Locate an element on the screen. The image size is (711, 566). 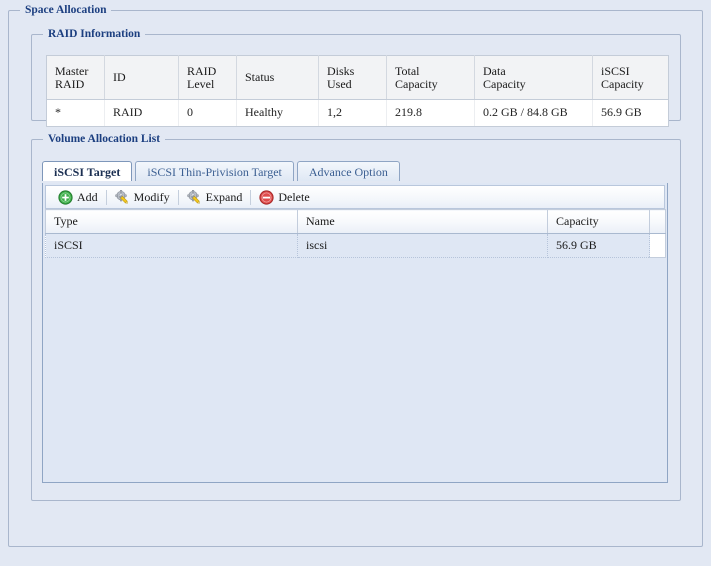
cell-gutter is located at coordinates (657, 245).